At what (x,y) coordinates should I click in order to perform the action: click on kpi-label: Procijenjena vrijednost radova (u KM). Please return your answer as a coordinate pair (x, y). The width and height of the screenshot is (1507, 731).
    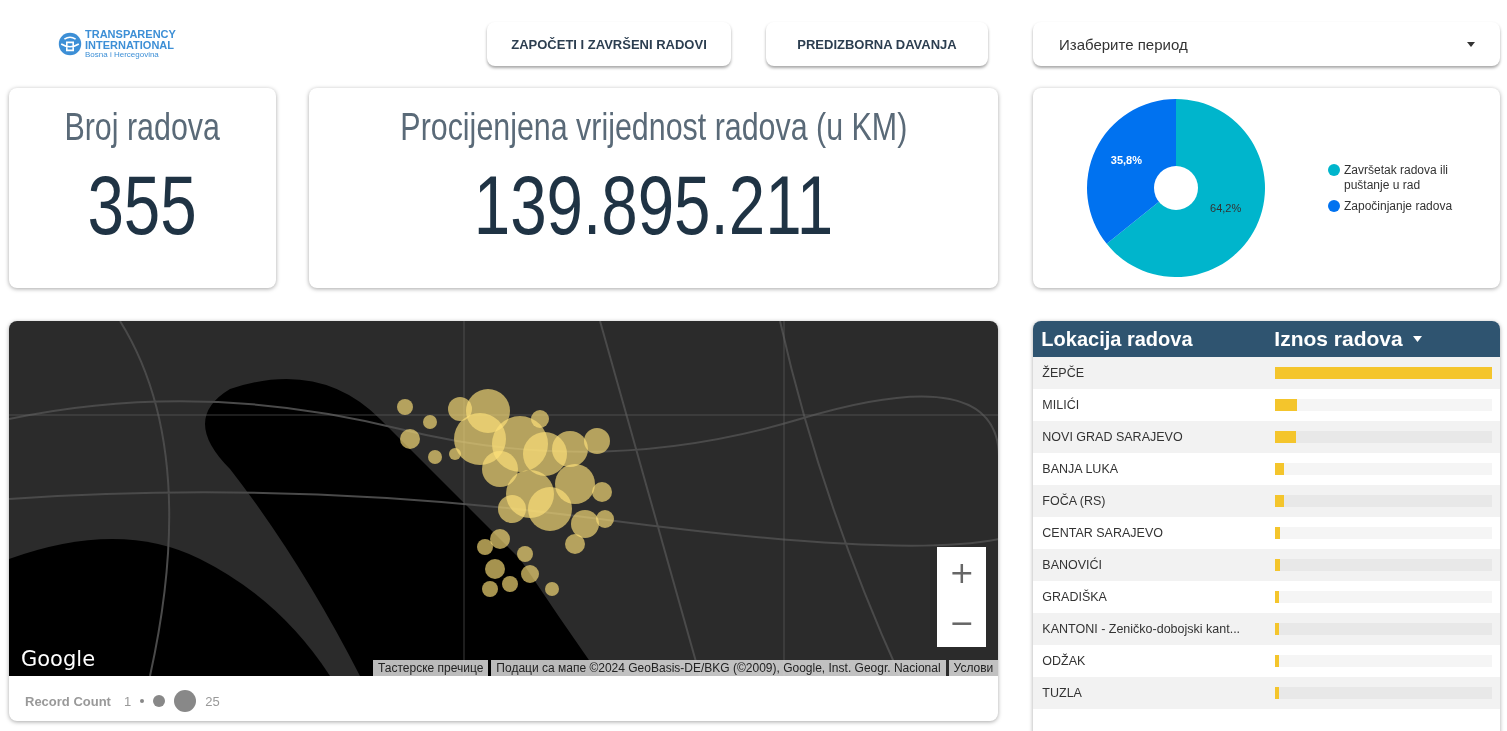
    Looking at the image, I should click on (653, 127).